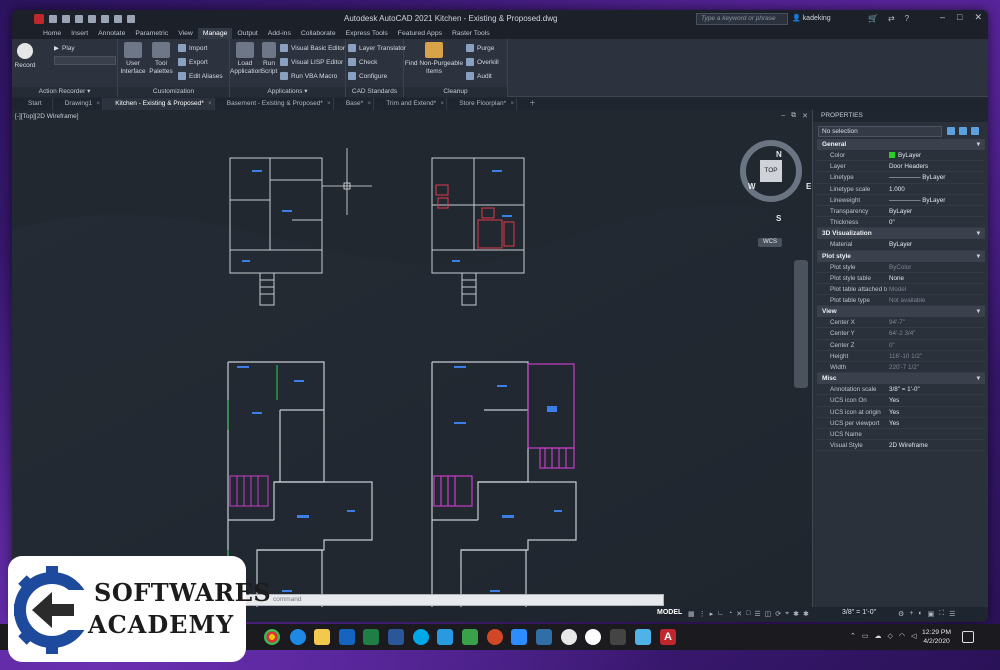  Describe the element at coordinates (770, 242) in the screenshot. I see `ucs-menu: WCS` at that location.